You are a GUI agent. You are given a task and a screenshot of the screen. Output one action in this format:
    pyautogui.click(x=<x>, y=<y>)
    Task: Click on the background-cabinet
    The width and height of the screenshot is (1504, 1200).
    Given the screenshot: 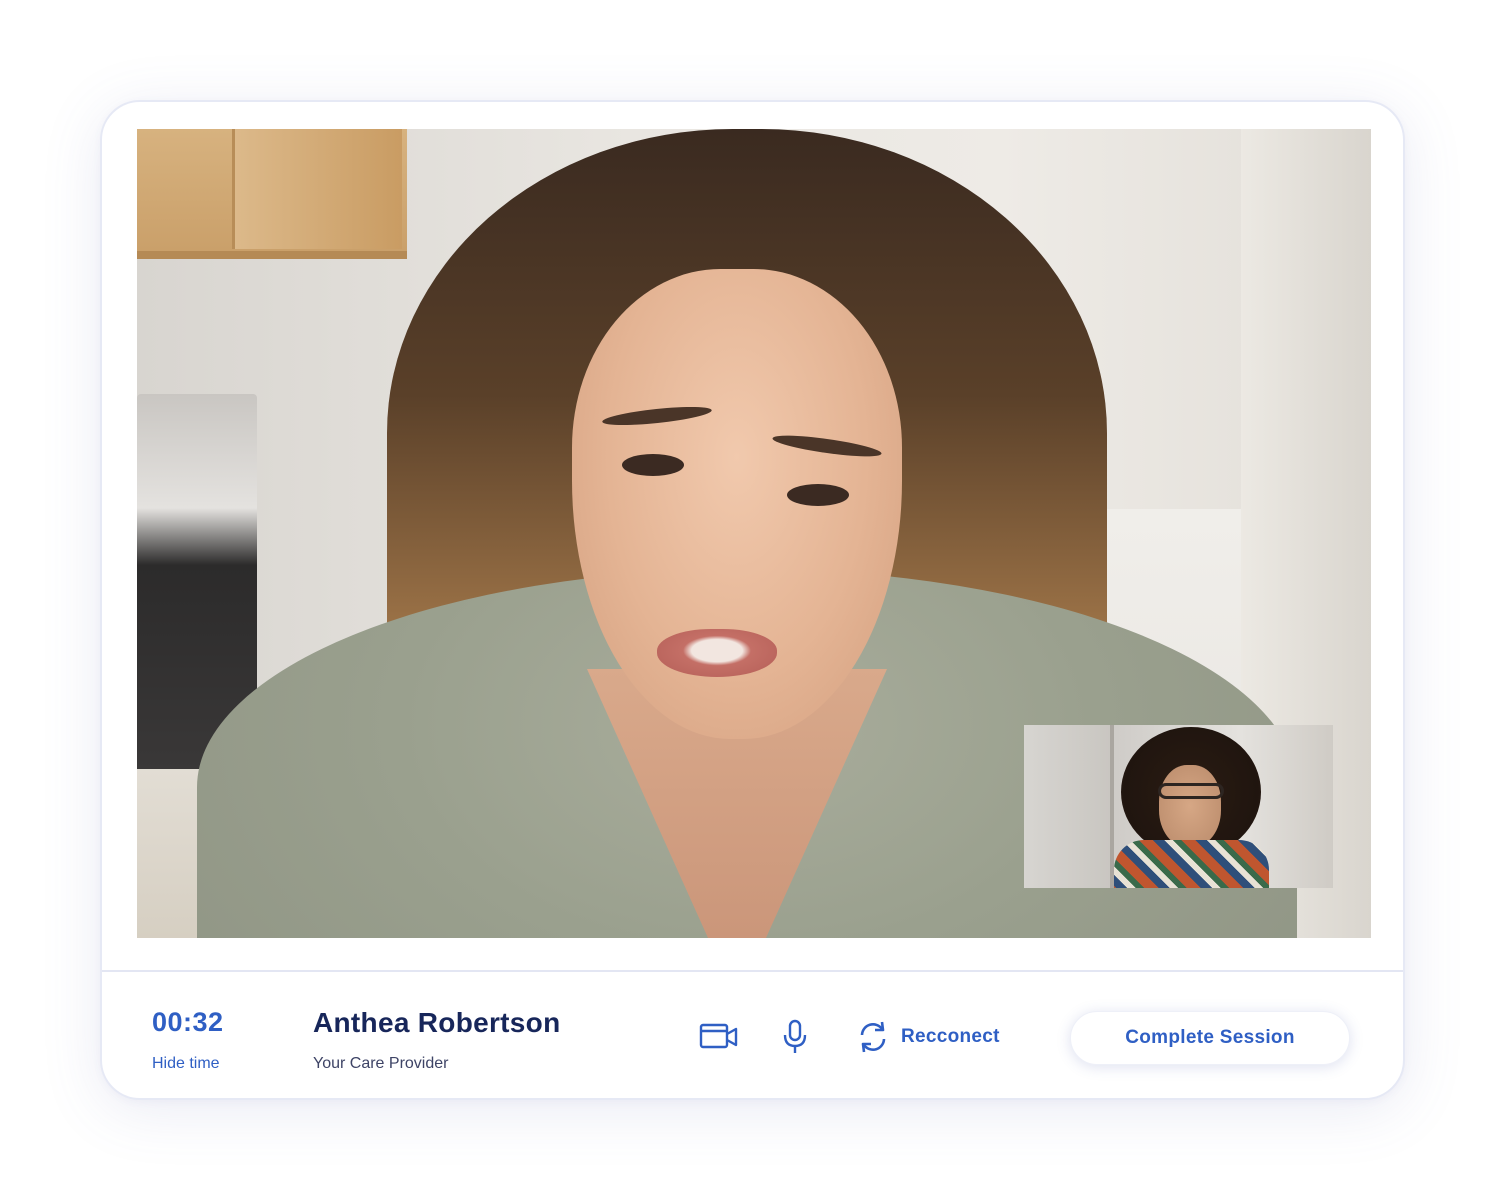 What is the action you would take?
    pyautogui.click(x=272, y=194)
    